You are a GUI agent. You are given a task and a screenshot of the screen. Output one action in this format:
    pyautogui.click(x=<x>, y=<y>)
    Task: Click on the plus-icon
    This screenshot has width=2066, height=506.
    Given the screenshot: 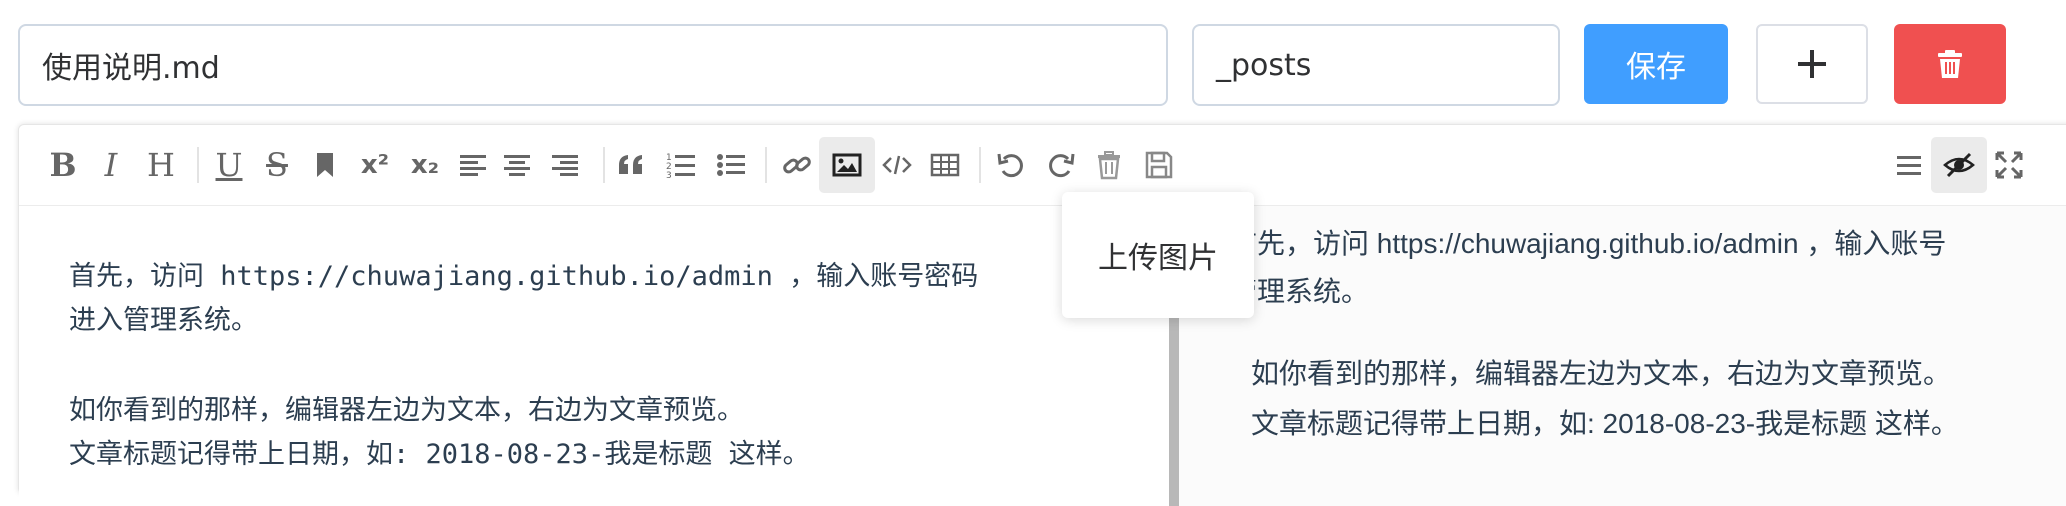 What is the action you would take?
    pyautogui.click(x=1812, y=64)
    